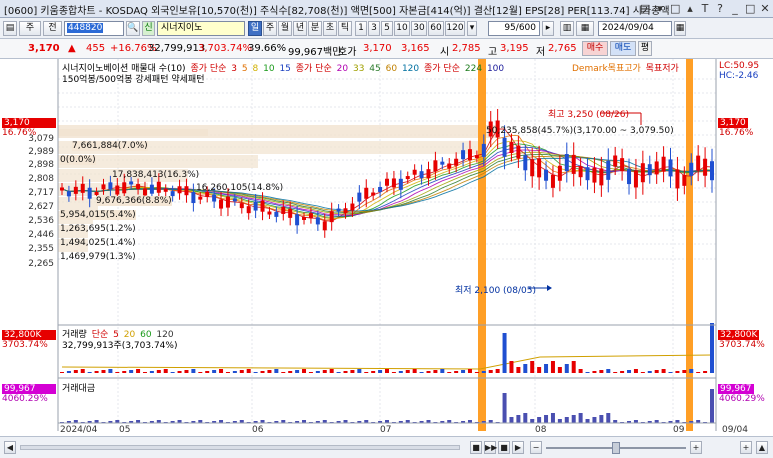  What do you see at coordinates (30, 28) in the screenshot?
I see `item-type-button: 주` at bounding box center [30, 28].